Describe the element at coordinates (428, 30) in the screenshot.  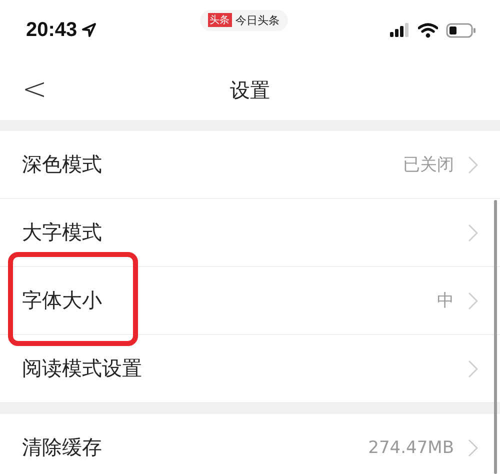
I see `wifi-icon` at that location.